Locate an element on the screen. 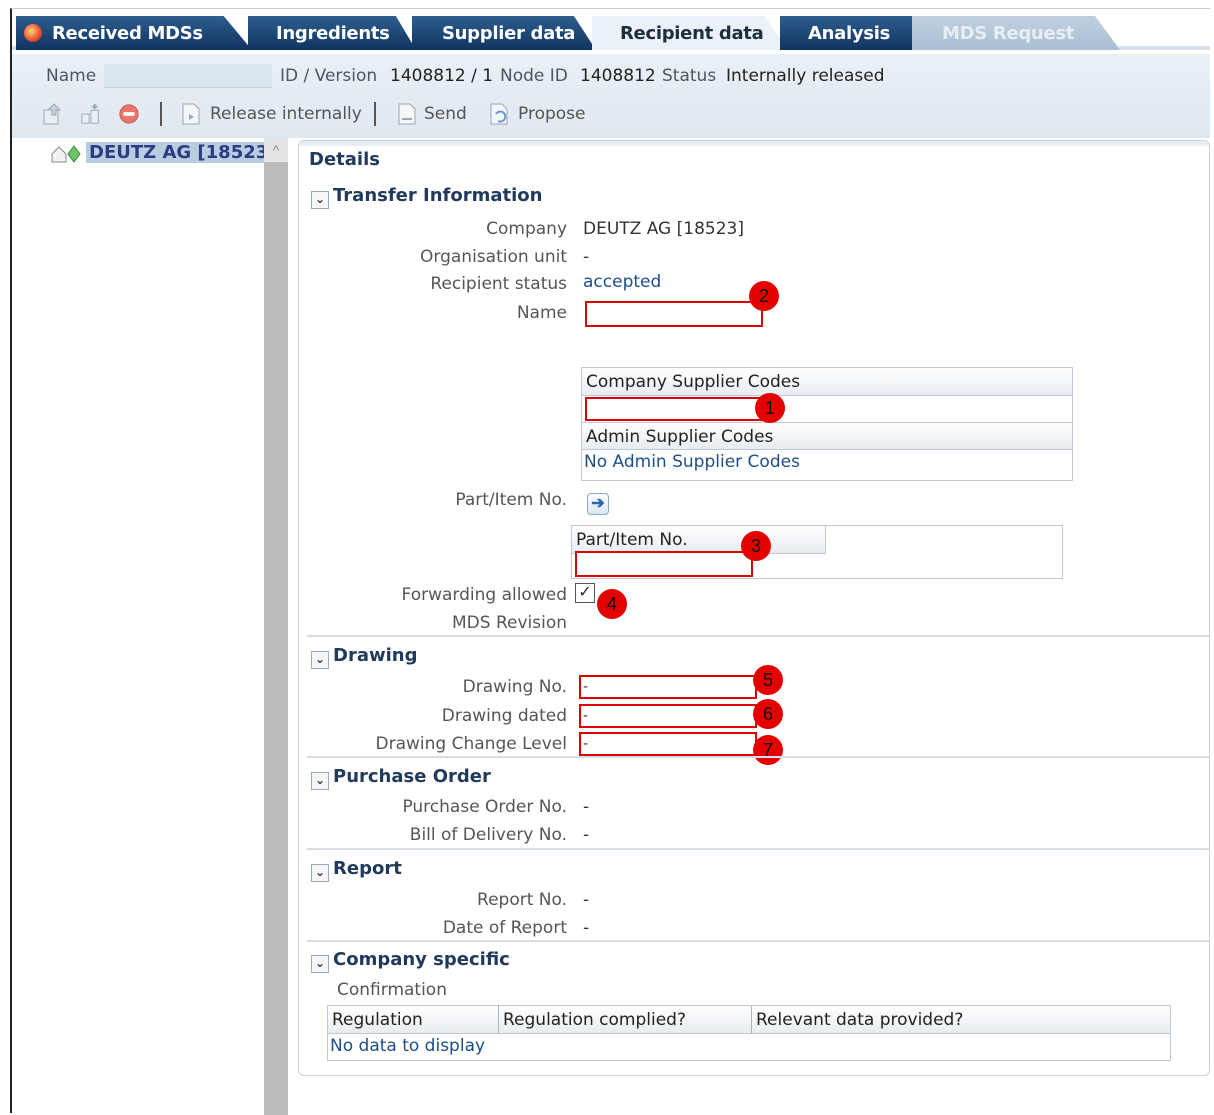 The height and width of the screenshot is (1115, 1214). drawing-change-level-label: Drawing Change Level is located at coordinates (471, 744).